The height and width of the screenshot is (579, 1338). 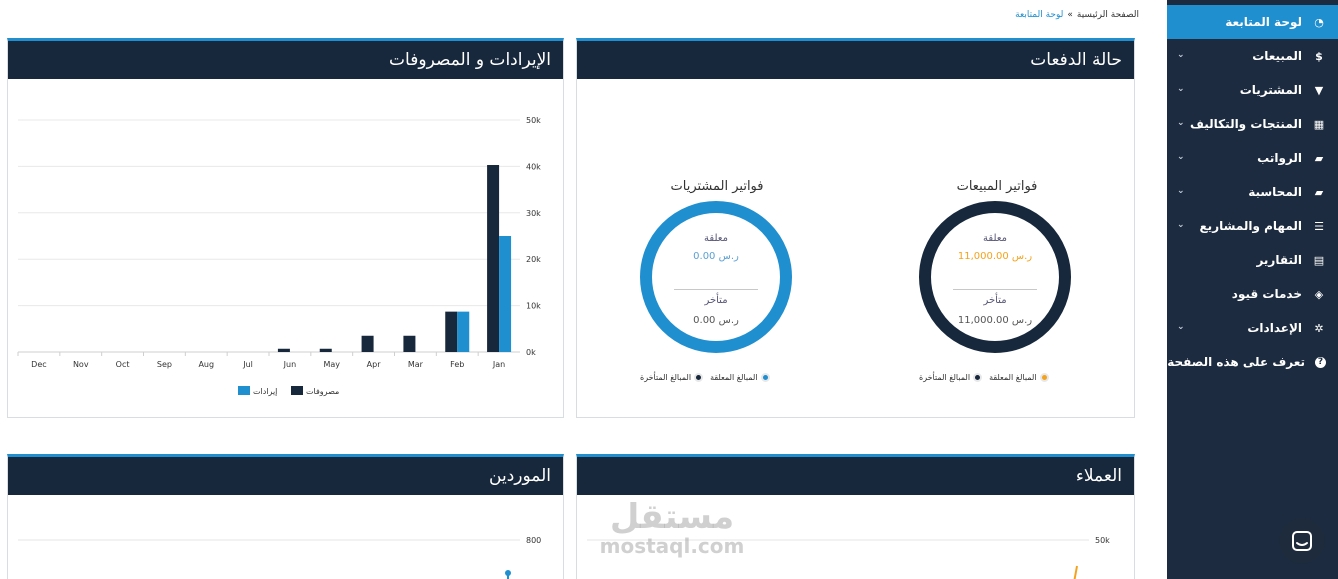 What do you see at coordinates (1279, 260) in the screenshot?
I see `sidebar-item-label: التقارير` at bounding box center [1279, 260].